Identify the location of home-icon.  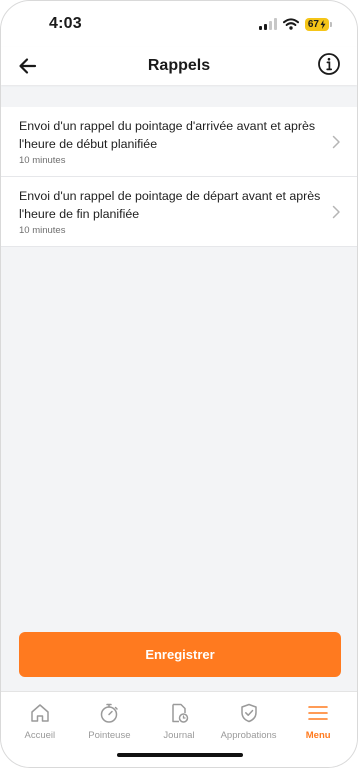
(40, 713).